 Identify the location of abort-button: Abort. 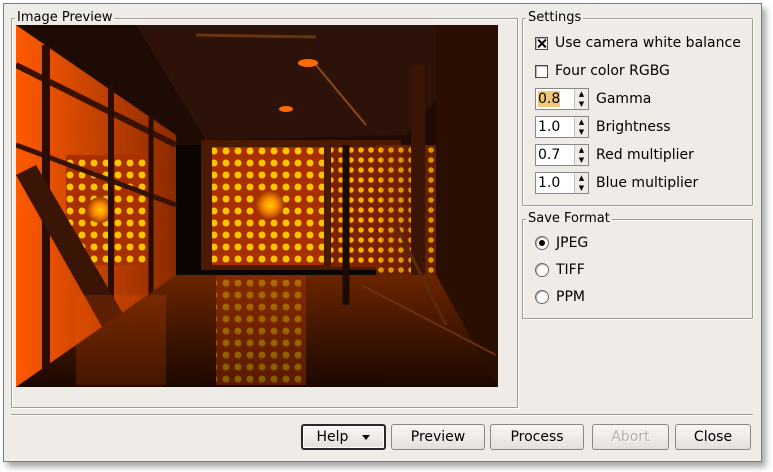
(630, 437).